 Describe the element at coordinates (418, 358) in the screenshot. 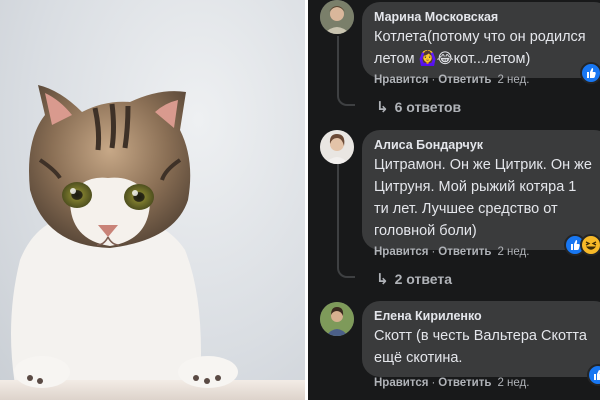

I see `comment-text-line: ещё скотина.` at that location.